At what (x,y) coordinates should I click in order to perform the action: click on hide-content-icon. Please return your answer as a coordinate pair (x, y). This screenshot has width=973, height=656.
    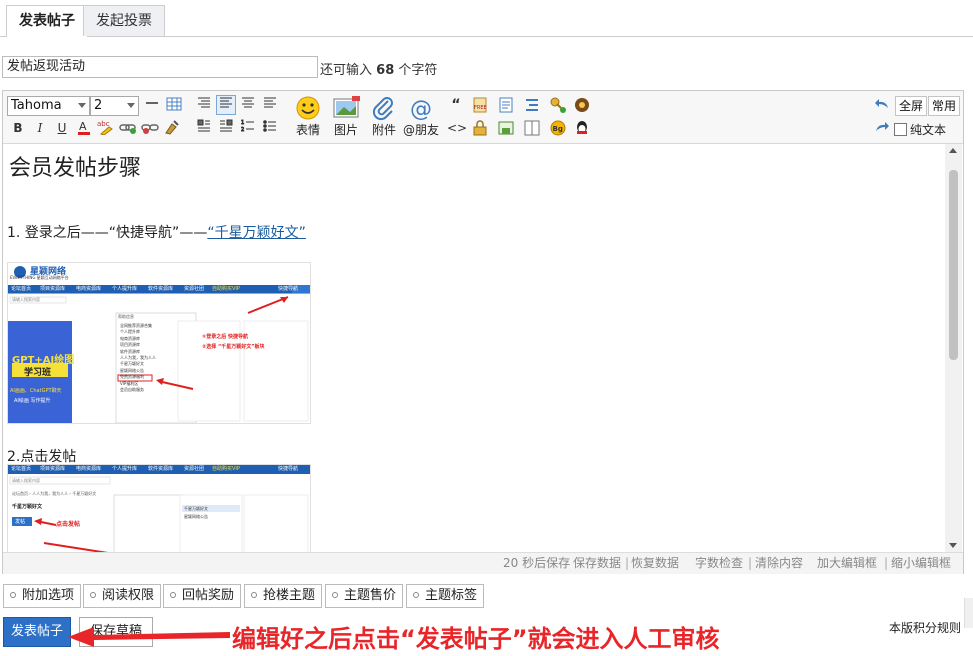
    Looking at the image, I should click on (480, 128).